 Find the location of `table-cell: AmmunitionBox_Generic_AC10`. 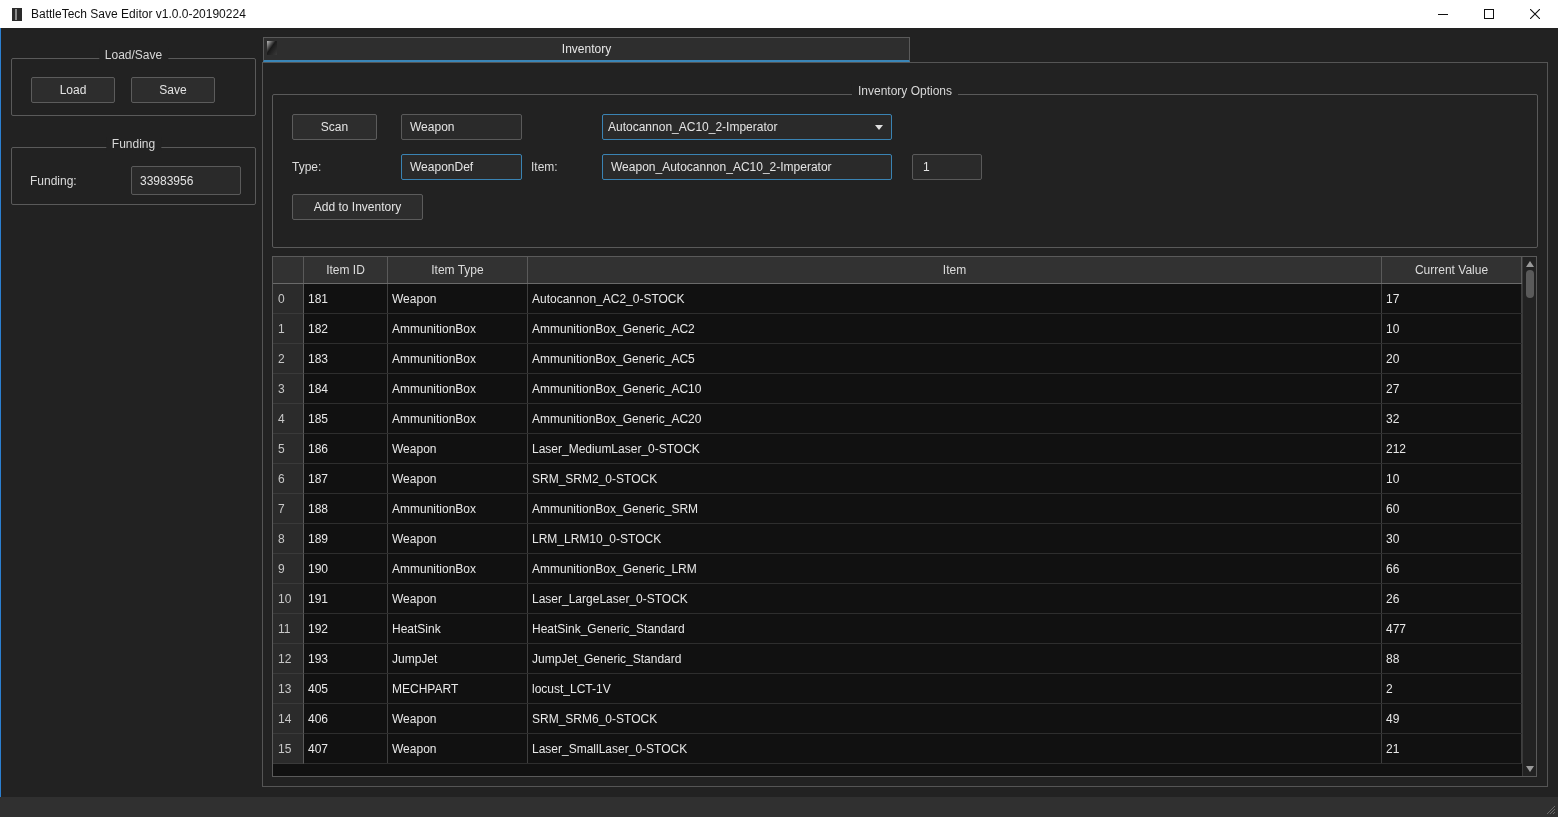

table-cell: AmmunitionBox_Generic_AC10 is located at coordinates (955, 388).